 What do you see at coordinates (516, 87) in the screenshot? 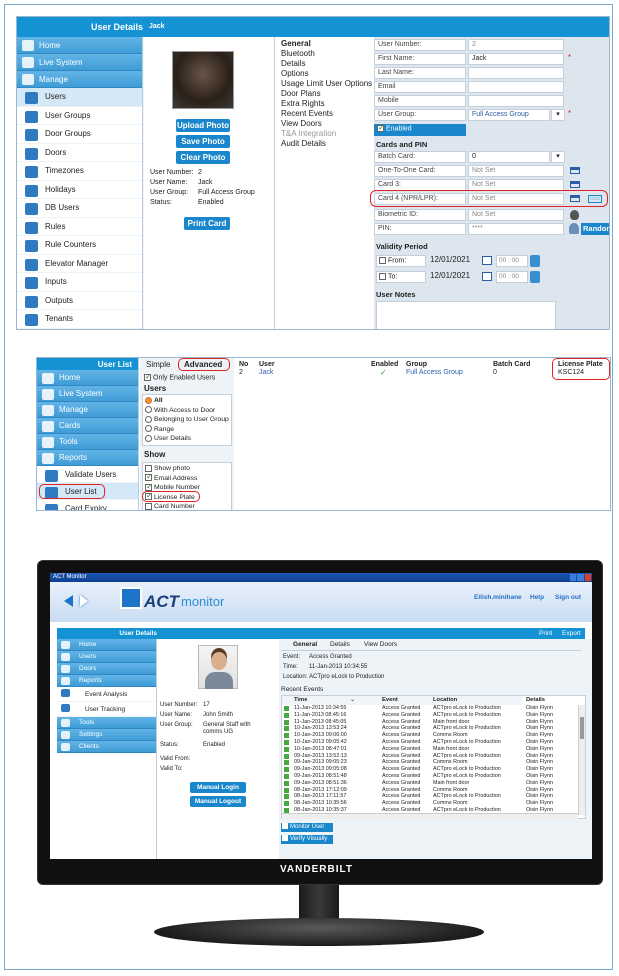
I see `email-field` at bounding box center [516, 87].